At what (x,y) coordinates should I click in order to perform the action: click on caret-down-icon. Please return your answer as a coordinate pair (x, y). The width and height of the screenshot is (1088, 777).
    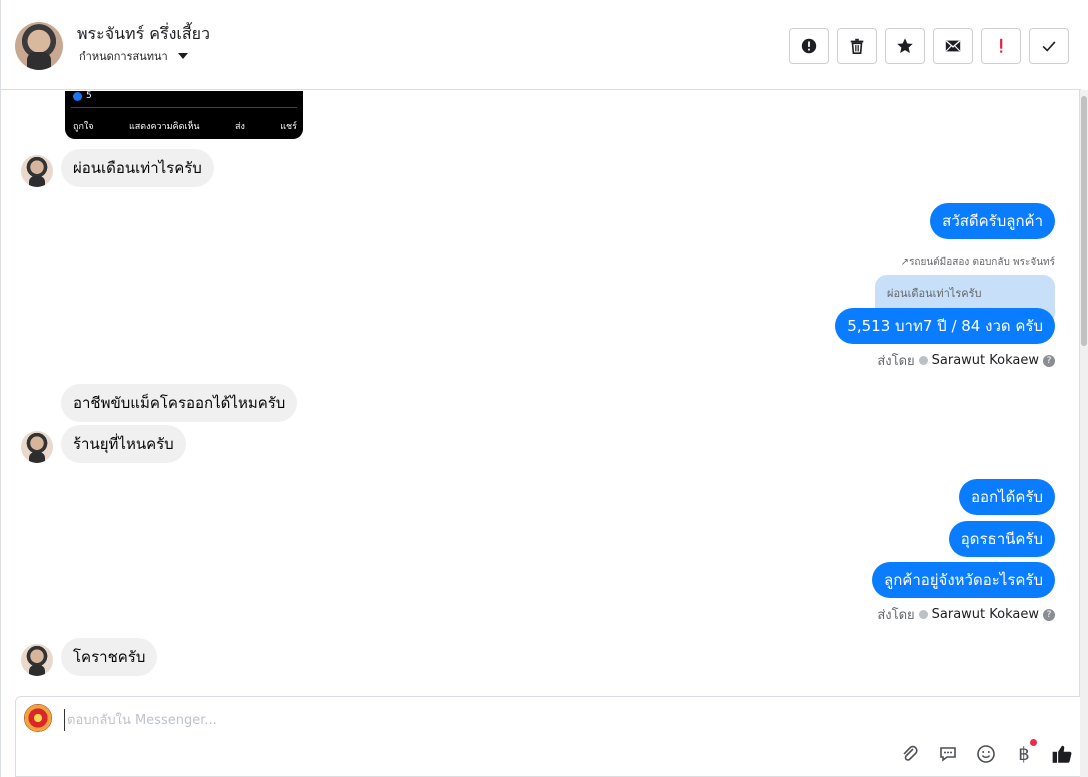
    Looking at the image, I should click on (182, 56).